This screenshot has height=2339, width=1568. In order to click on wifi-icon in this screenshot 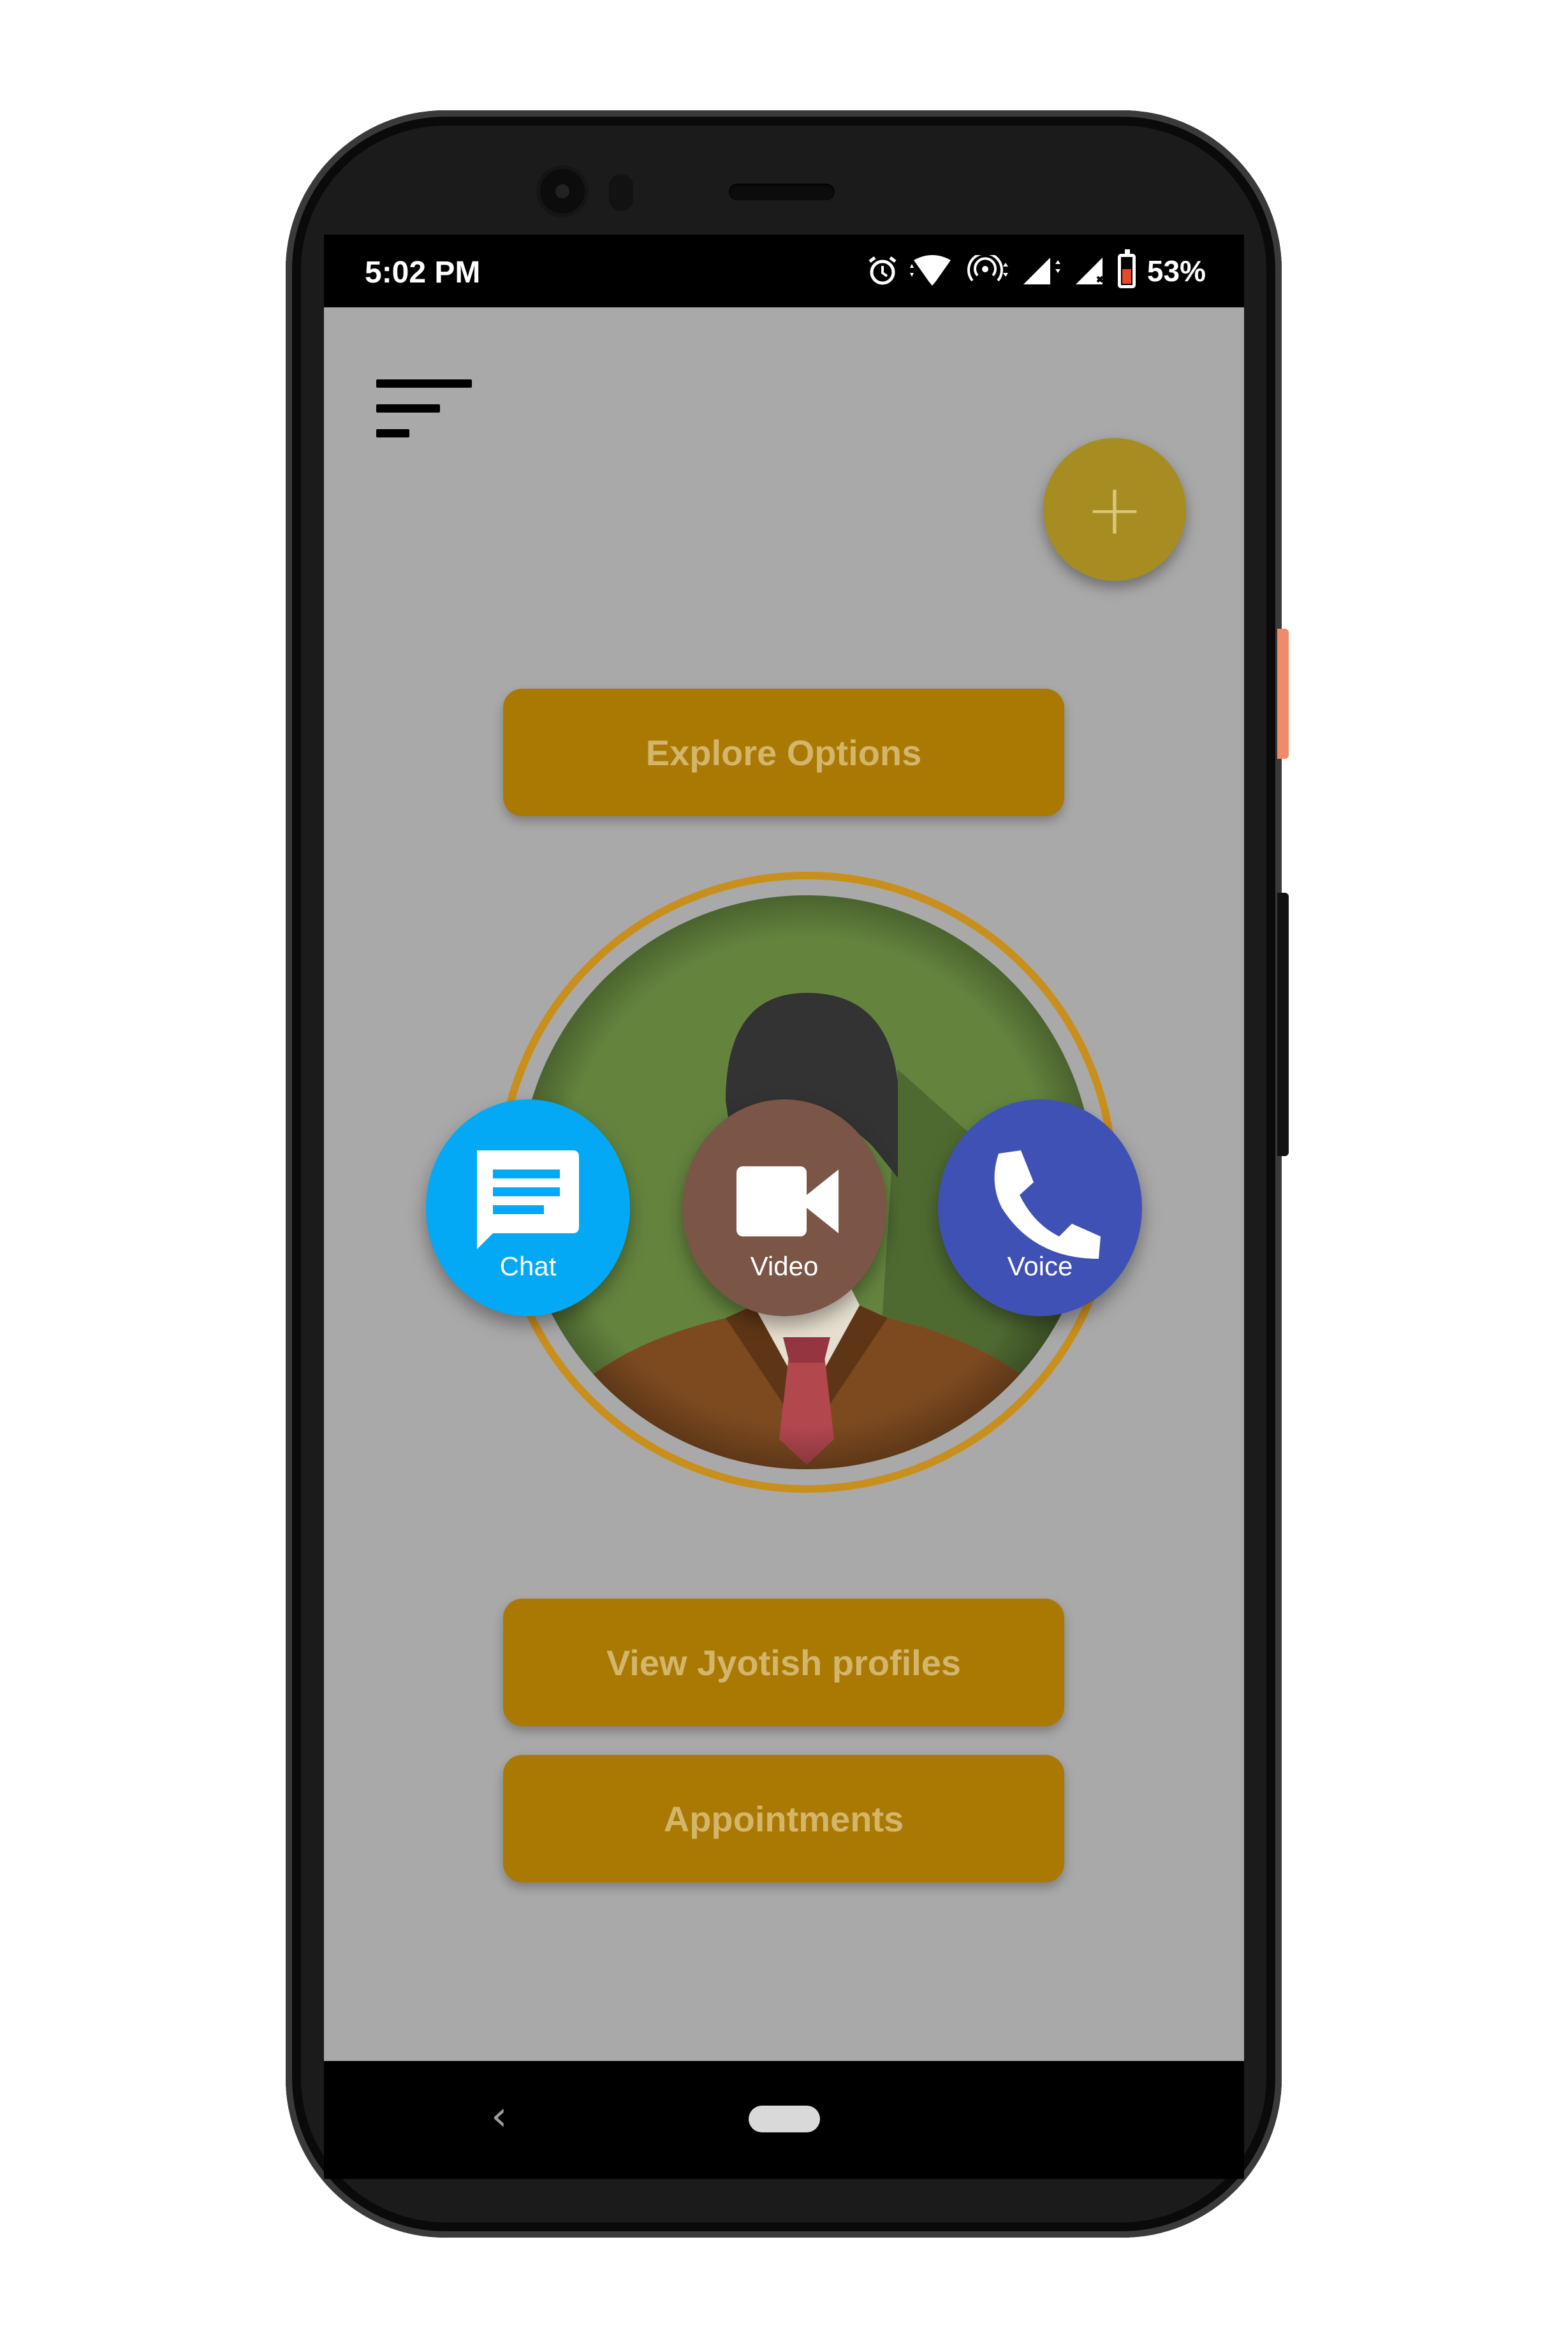, I will do `click(932, 271)`.